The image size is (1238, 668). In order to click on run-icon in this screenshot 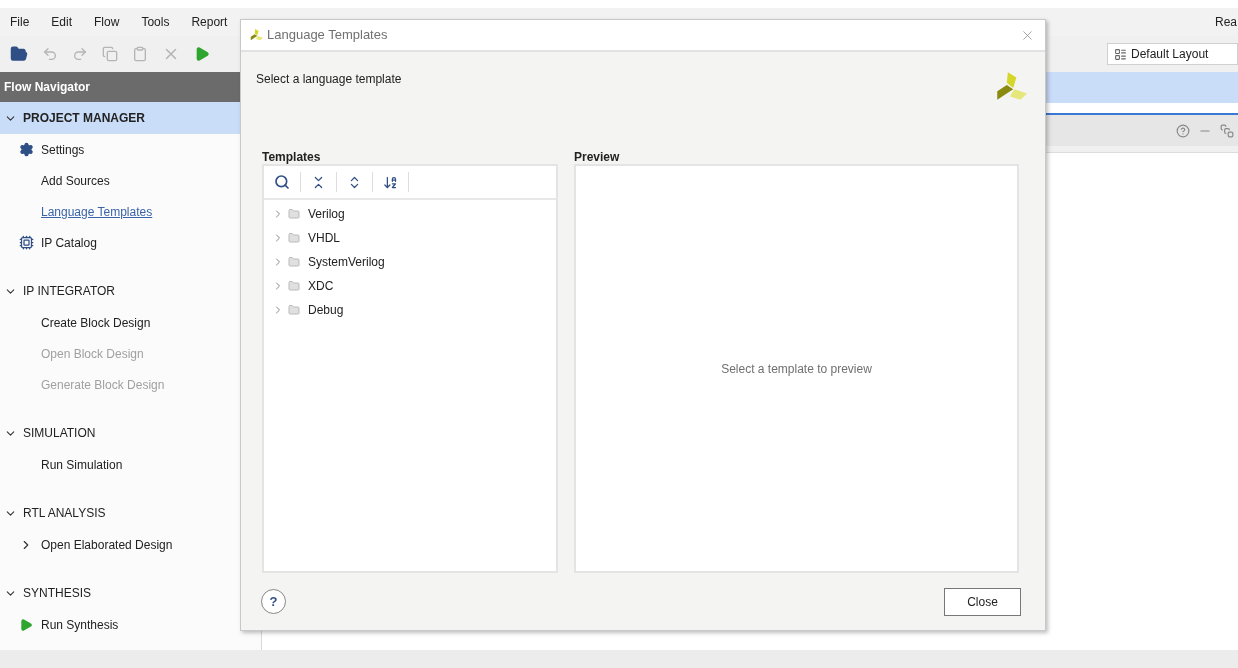, I will do `click(202, 54)`.